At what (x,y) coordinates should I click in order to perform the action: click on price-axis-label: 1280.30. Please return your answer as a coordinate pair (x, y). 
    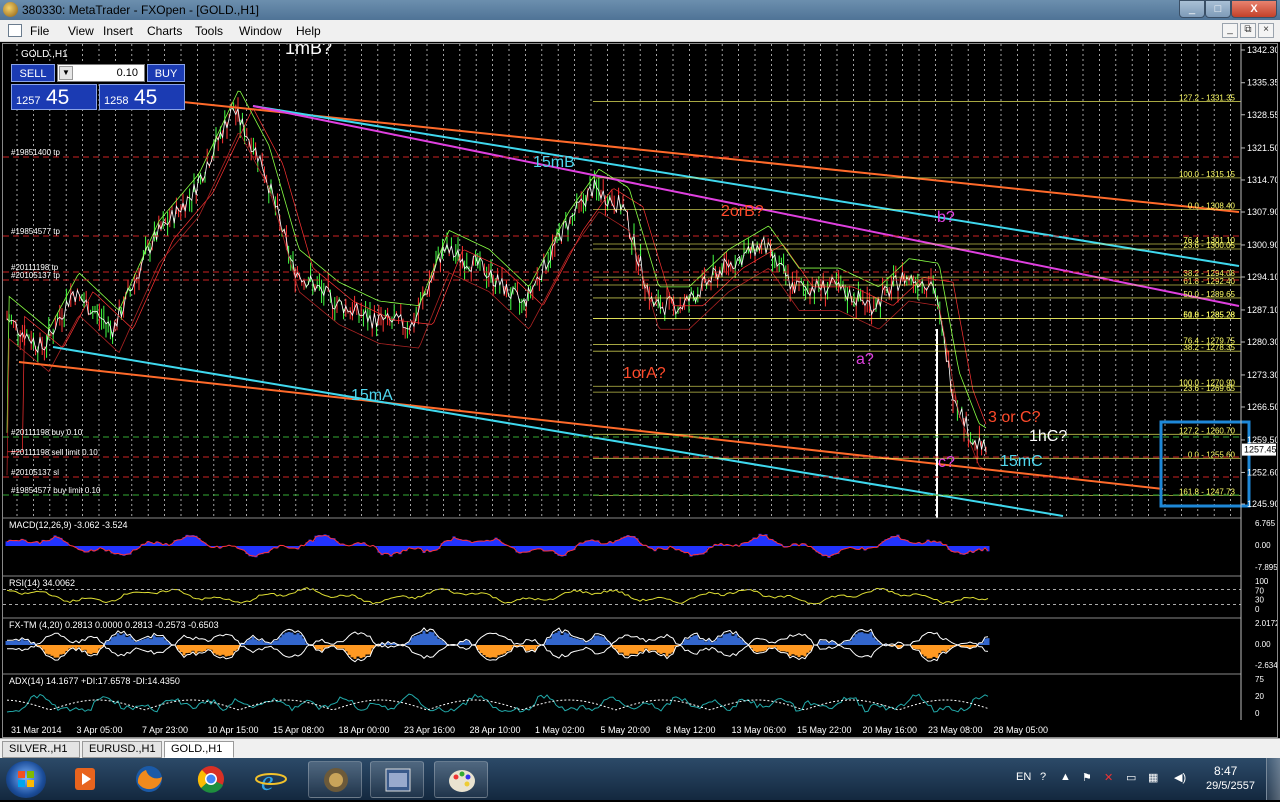
    Looking at the image, I should click on (1262, 342).